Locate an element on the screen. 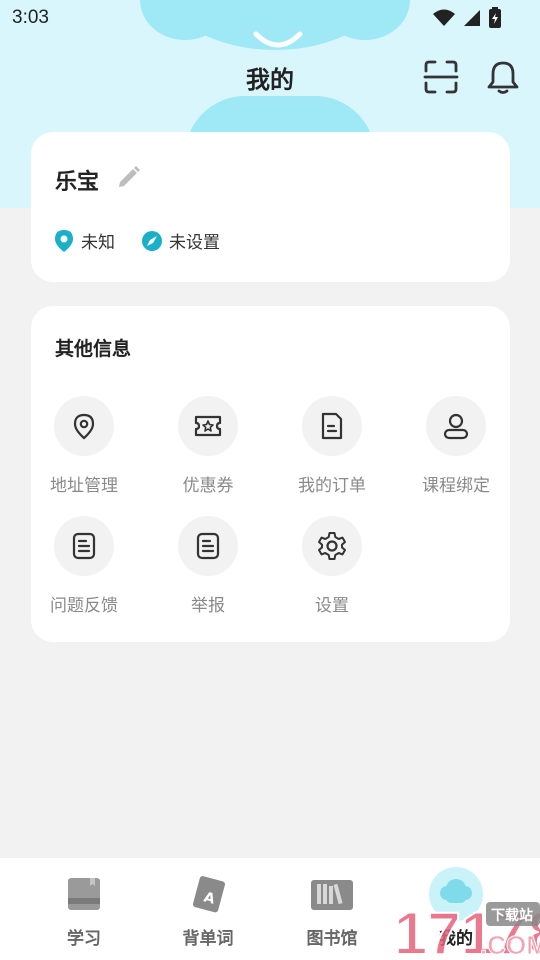 This screenshot has height=960, width=540. nav-item-study: 学习 is located at coordinates (84, 908).